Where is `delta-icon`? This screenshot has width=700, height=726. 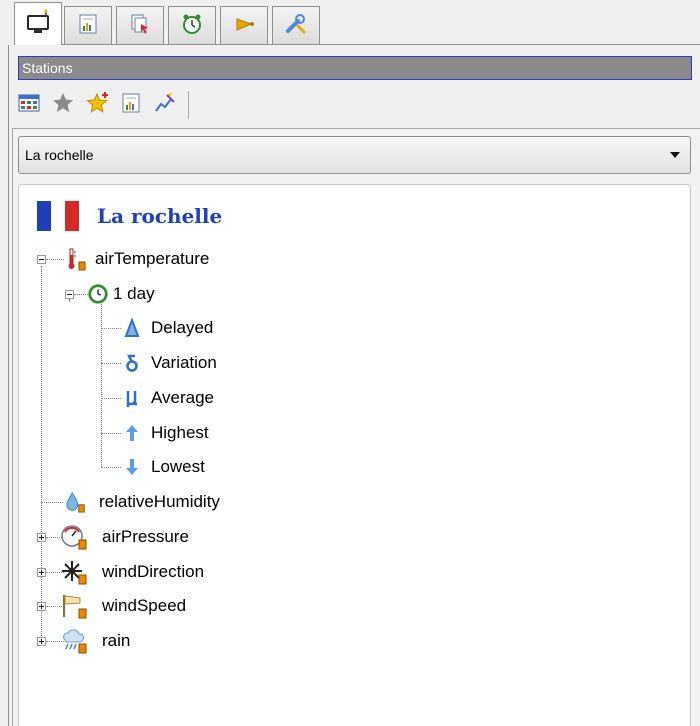
delta-icon is located at coordinates (132, 328).